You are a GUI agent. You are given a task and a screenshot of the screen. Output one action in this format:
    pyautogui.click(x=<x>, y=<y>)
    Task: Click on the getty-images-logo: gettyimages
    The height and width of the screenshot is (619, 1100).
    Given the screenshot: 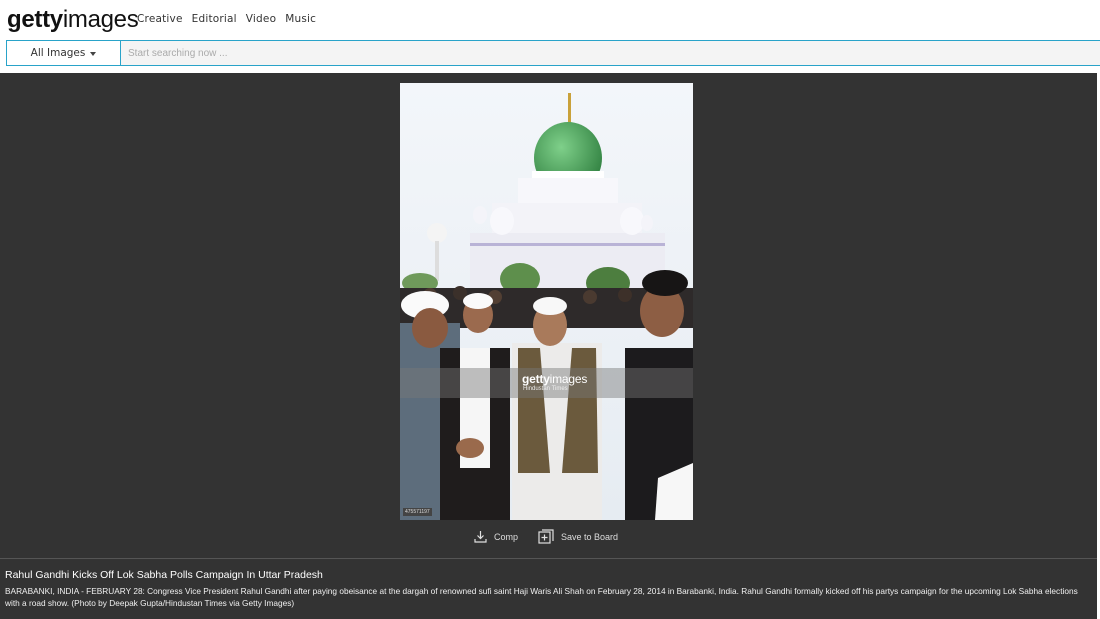 What is the action you would take?
    pyautogui.click(x=73, y=20)
    